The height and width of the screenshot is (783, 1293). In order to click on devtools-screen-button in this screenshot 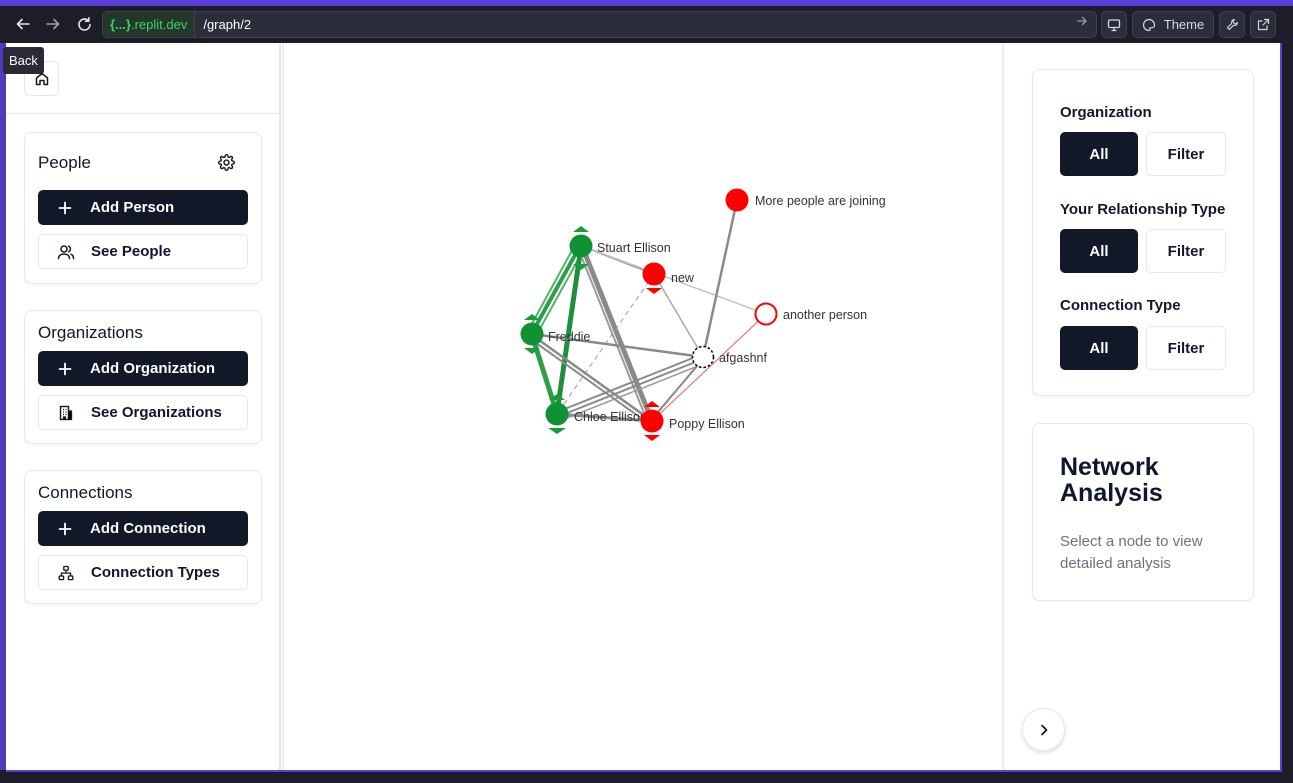, I will do `click(1114, 24)`.